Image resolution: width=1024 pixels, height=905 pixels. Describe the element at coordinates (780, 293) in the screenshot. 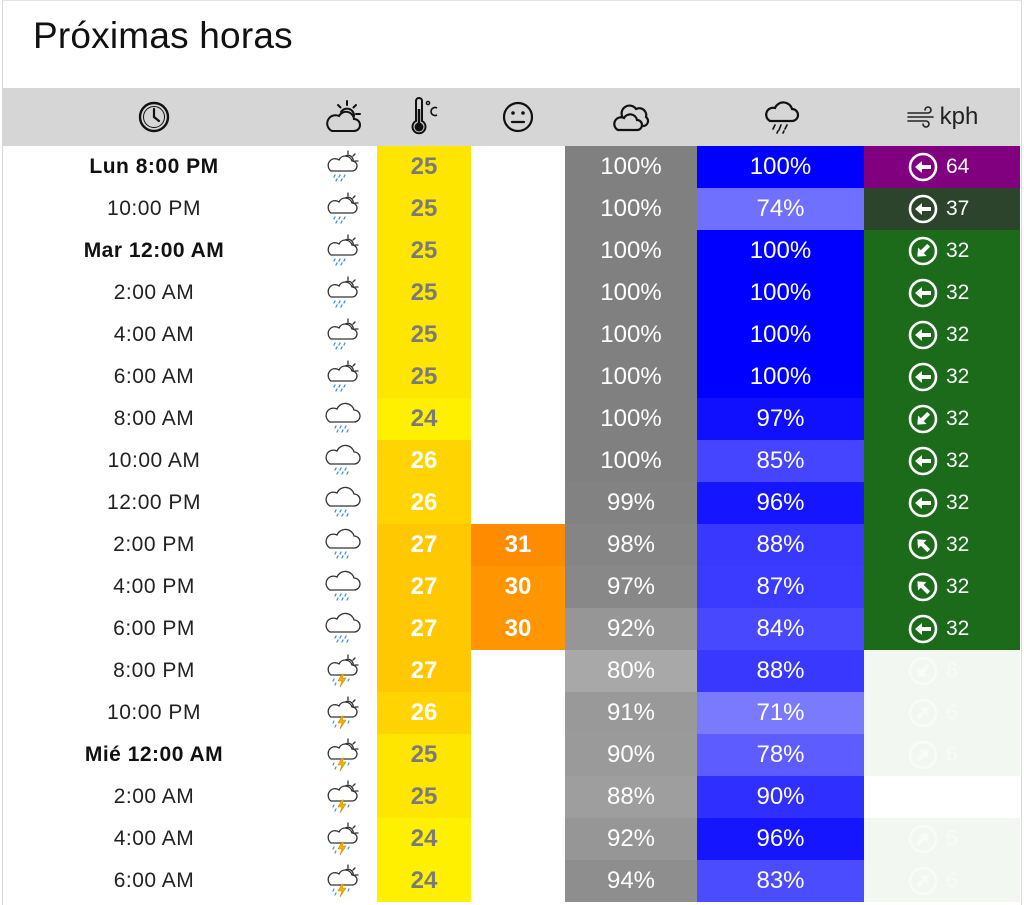

I see `precipitation-cell: 100%` at that location.